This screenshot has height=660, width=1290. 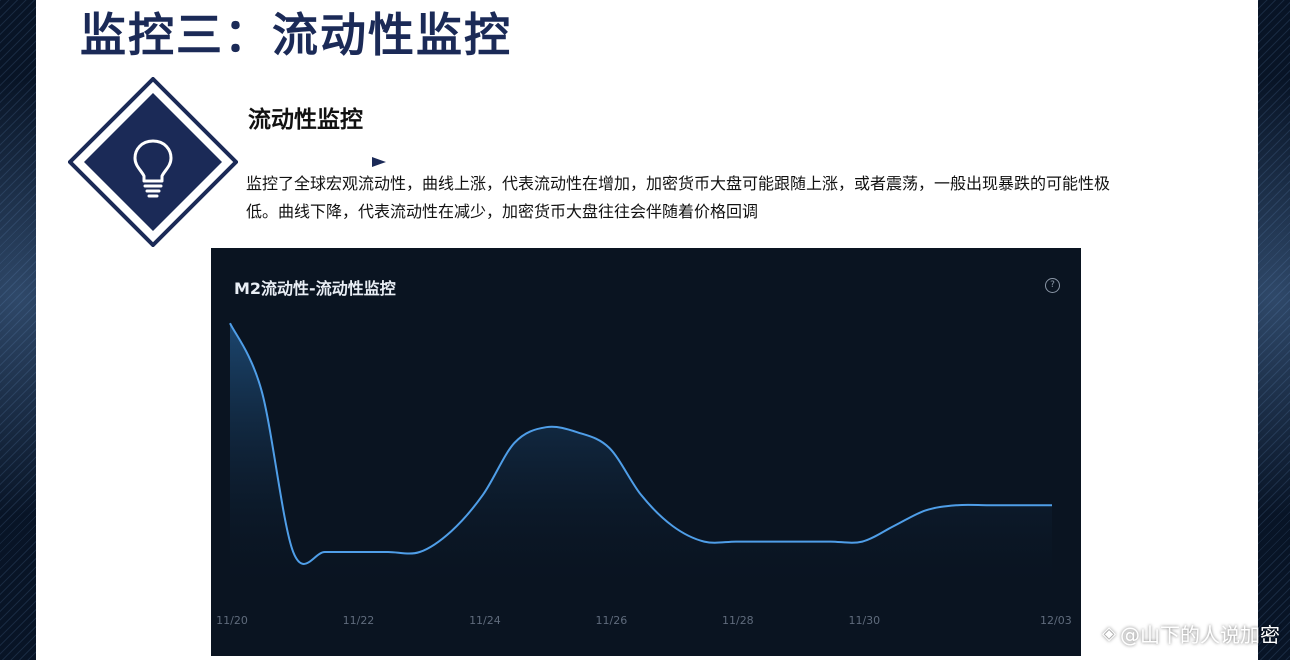 I want to click on x-tick-label: 11/22, so click(x=359, y=620).